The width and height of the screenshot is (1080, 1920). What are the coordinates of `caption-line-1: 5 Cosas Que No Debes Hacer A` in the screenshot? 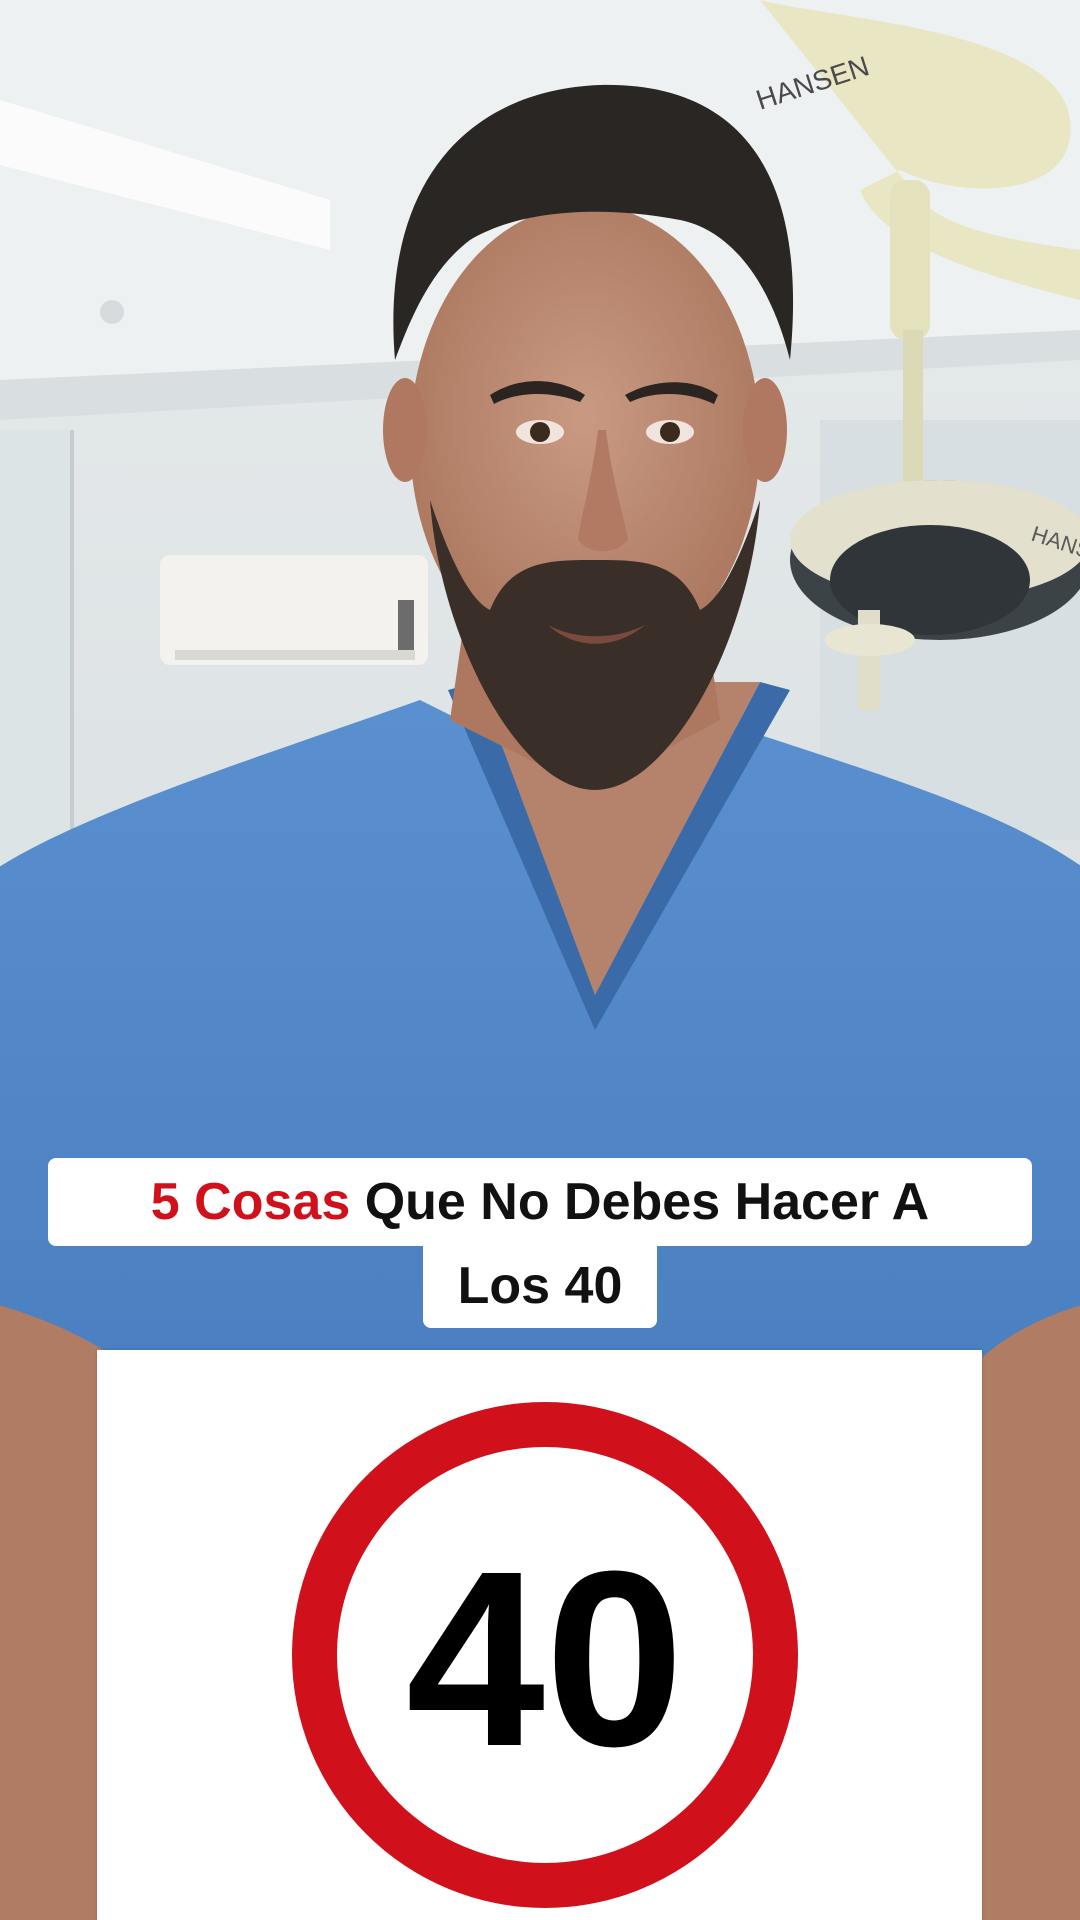 It's located at (540, 1202).